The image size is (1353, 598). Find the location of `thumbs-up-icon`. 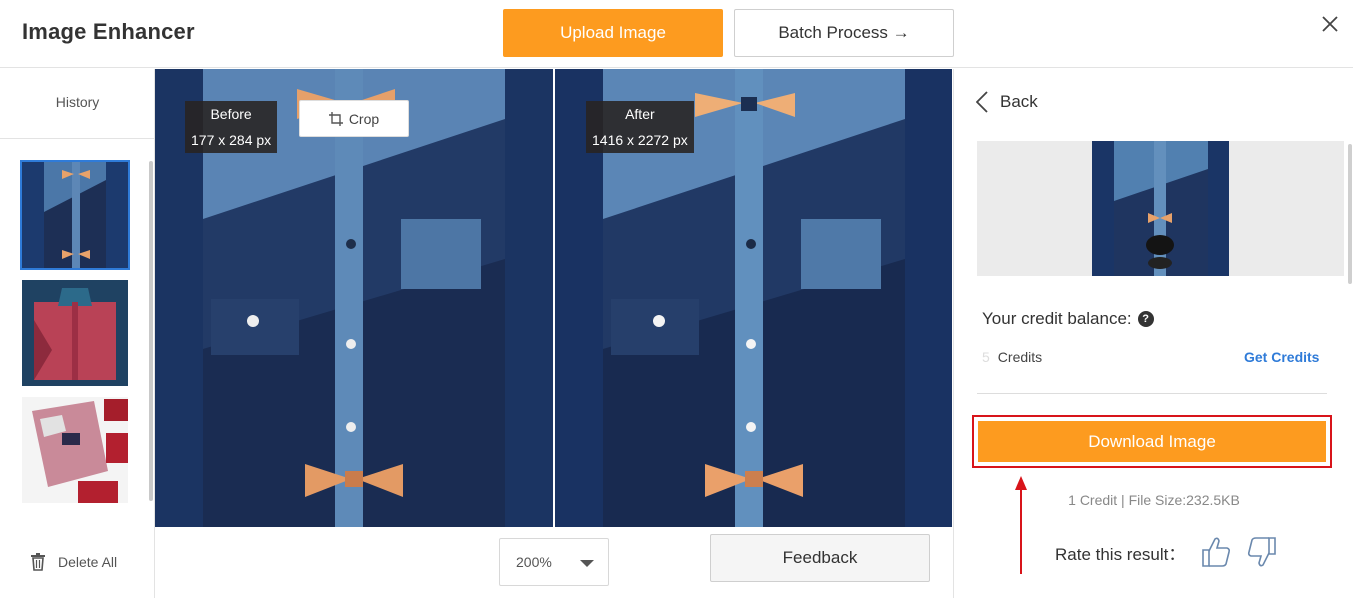

thumbs-up-icon is located at coordinates (1216, 552).